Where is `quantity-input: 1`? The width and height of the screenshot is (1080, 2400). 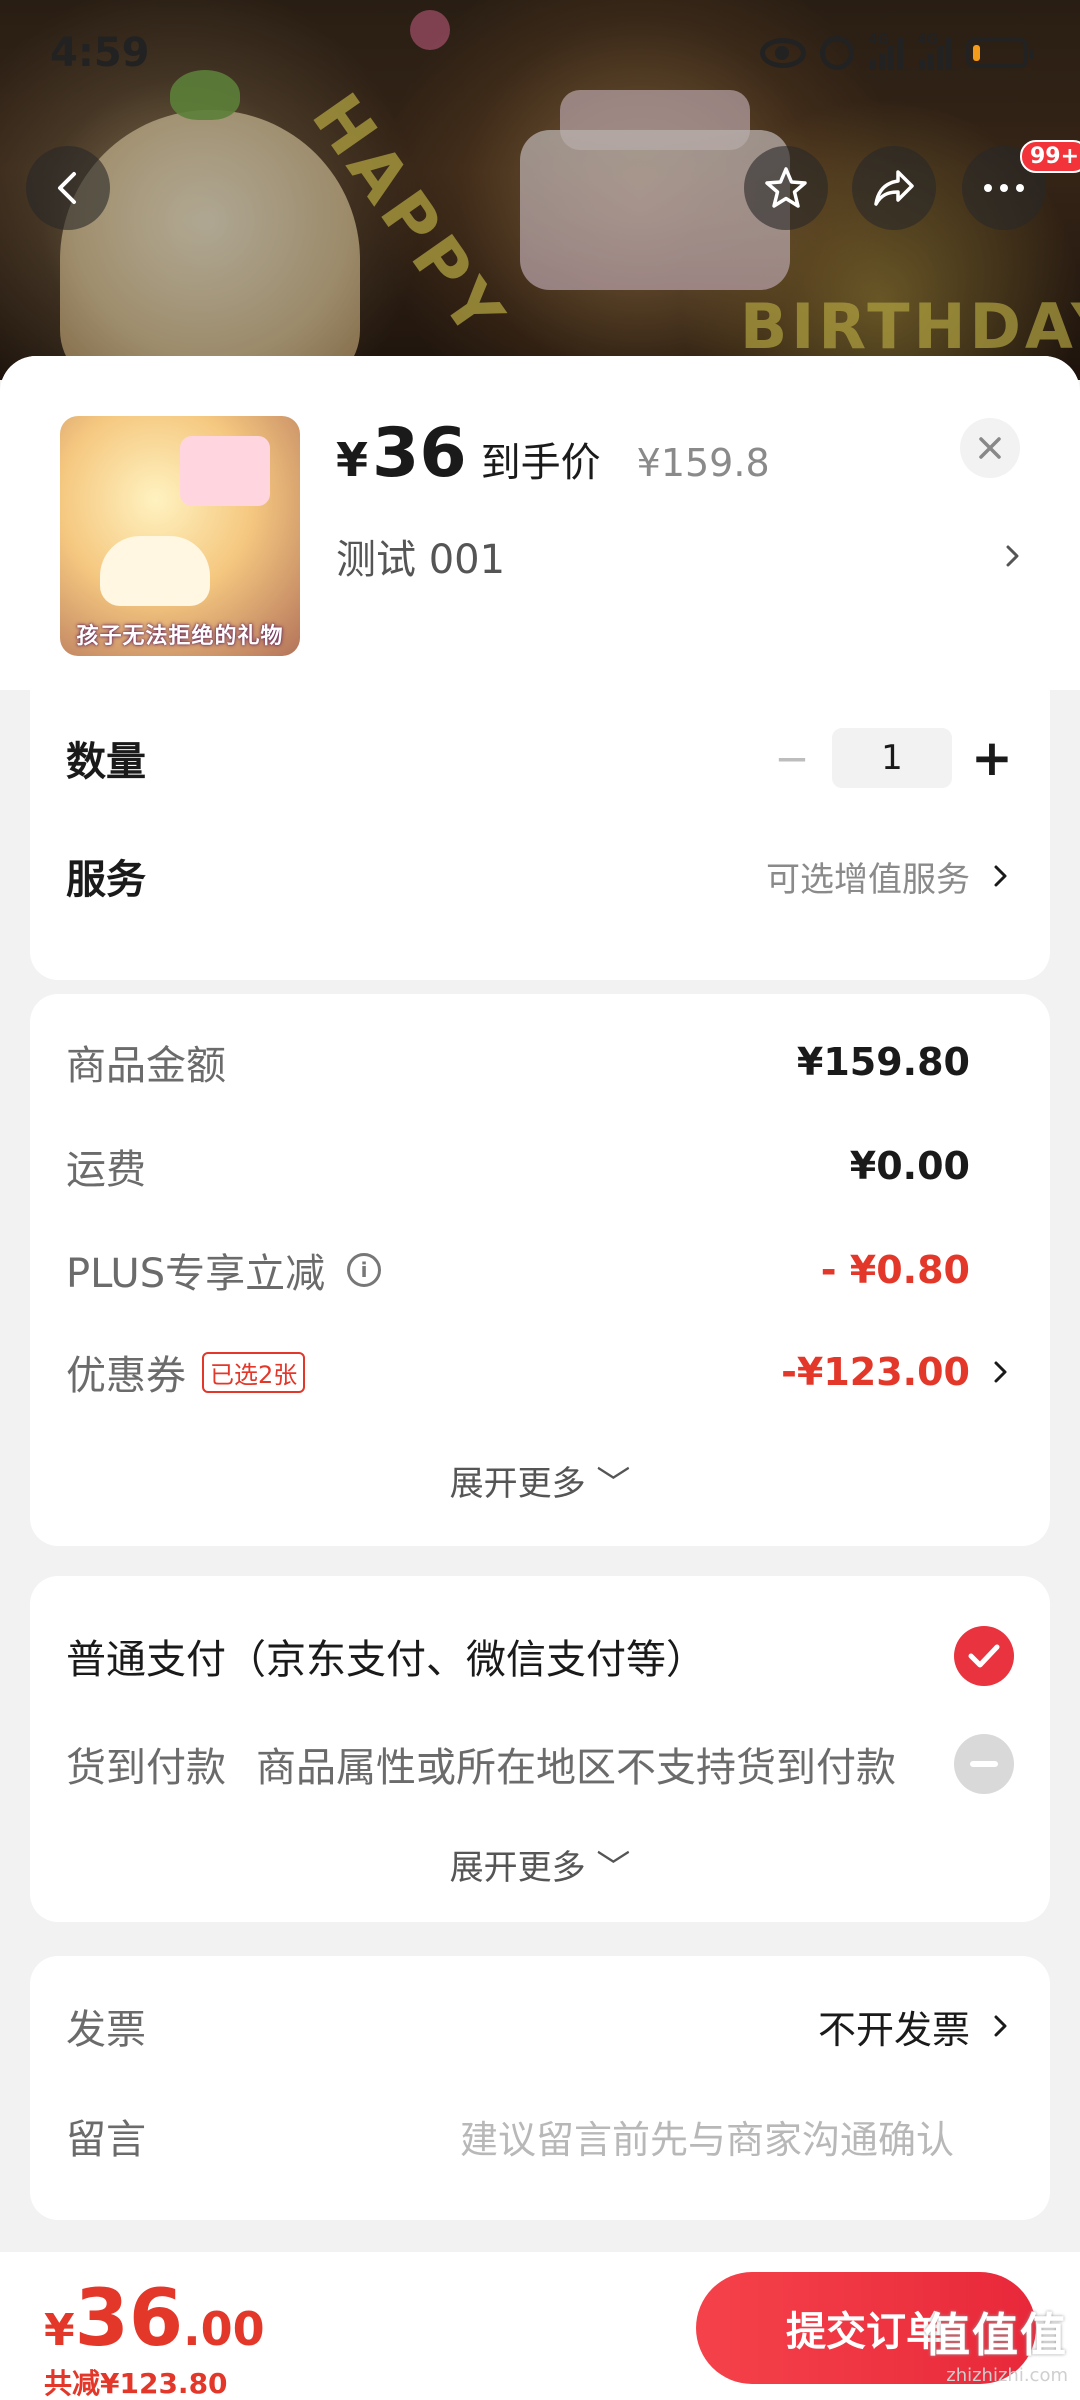 quantity-input: 1 is located at coordinates (892, 758).